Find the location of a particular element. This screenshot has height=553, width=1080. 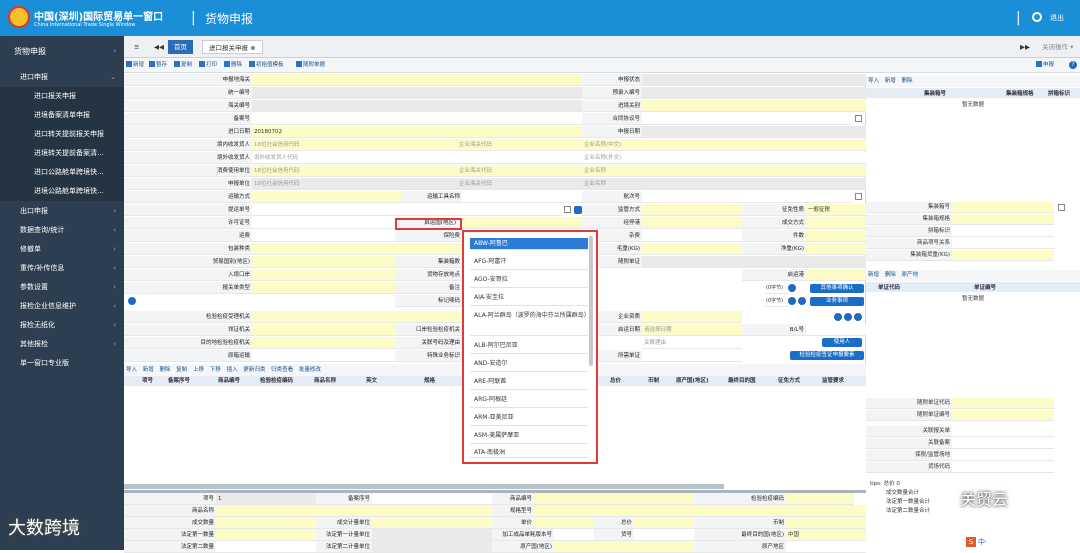

copy-button: 复制 is located at coordinates (183, 65).